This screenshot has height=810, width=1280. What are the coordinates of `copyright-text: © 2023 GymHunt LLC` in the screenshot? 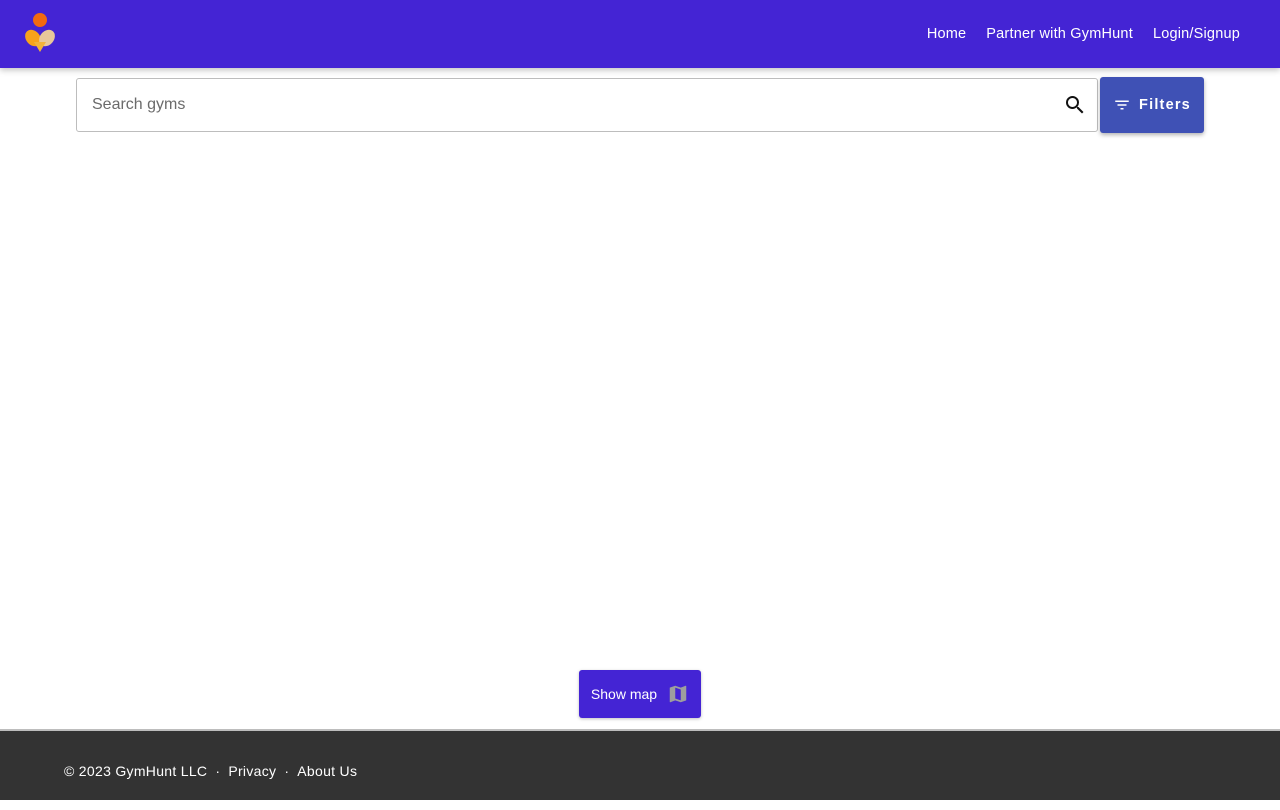 It's located at (136, 770).